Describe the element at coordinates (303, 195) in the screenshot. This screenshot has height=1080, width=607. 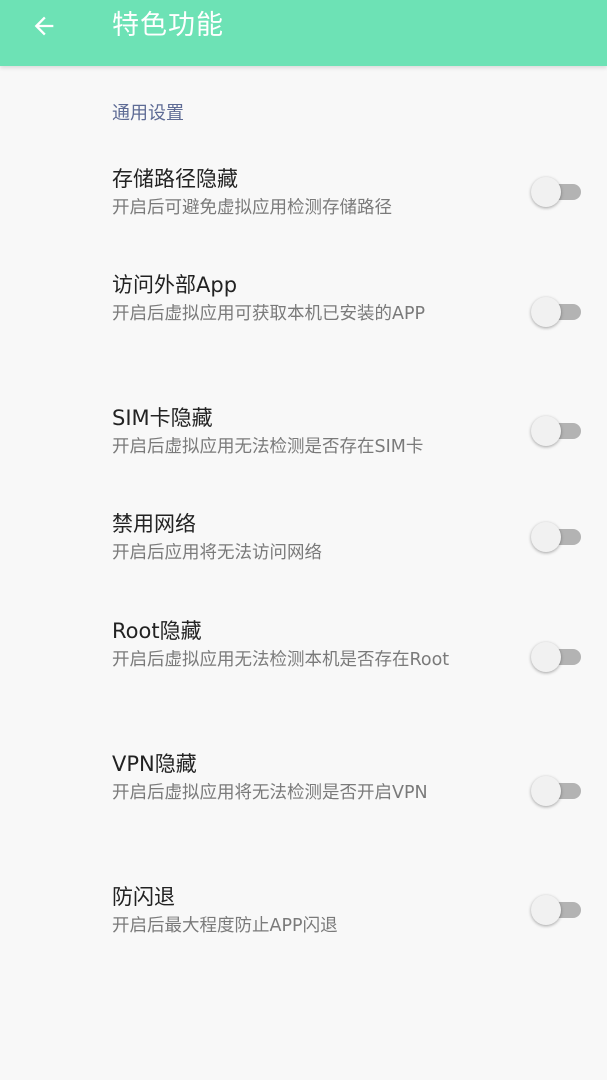
I see `setting-storage-path-hide: 存储路径隐藏 开启后可避免虚拟应用检测存储路径` at that location.